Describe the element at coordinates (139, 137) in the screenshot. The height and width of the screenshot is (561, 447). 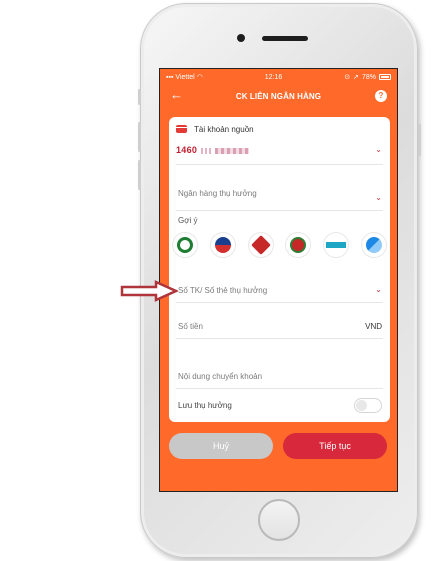
I see `volume-up-button` at that location.